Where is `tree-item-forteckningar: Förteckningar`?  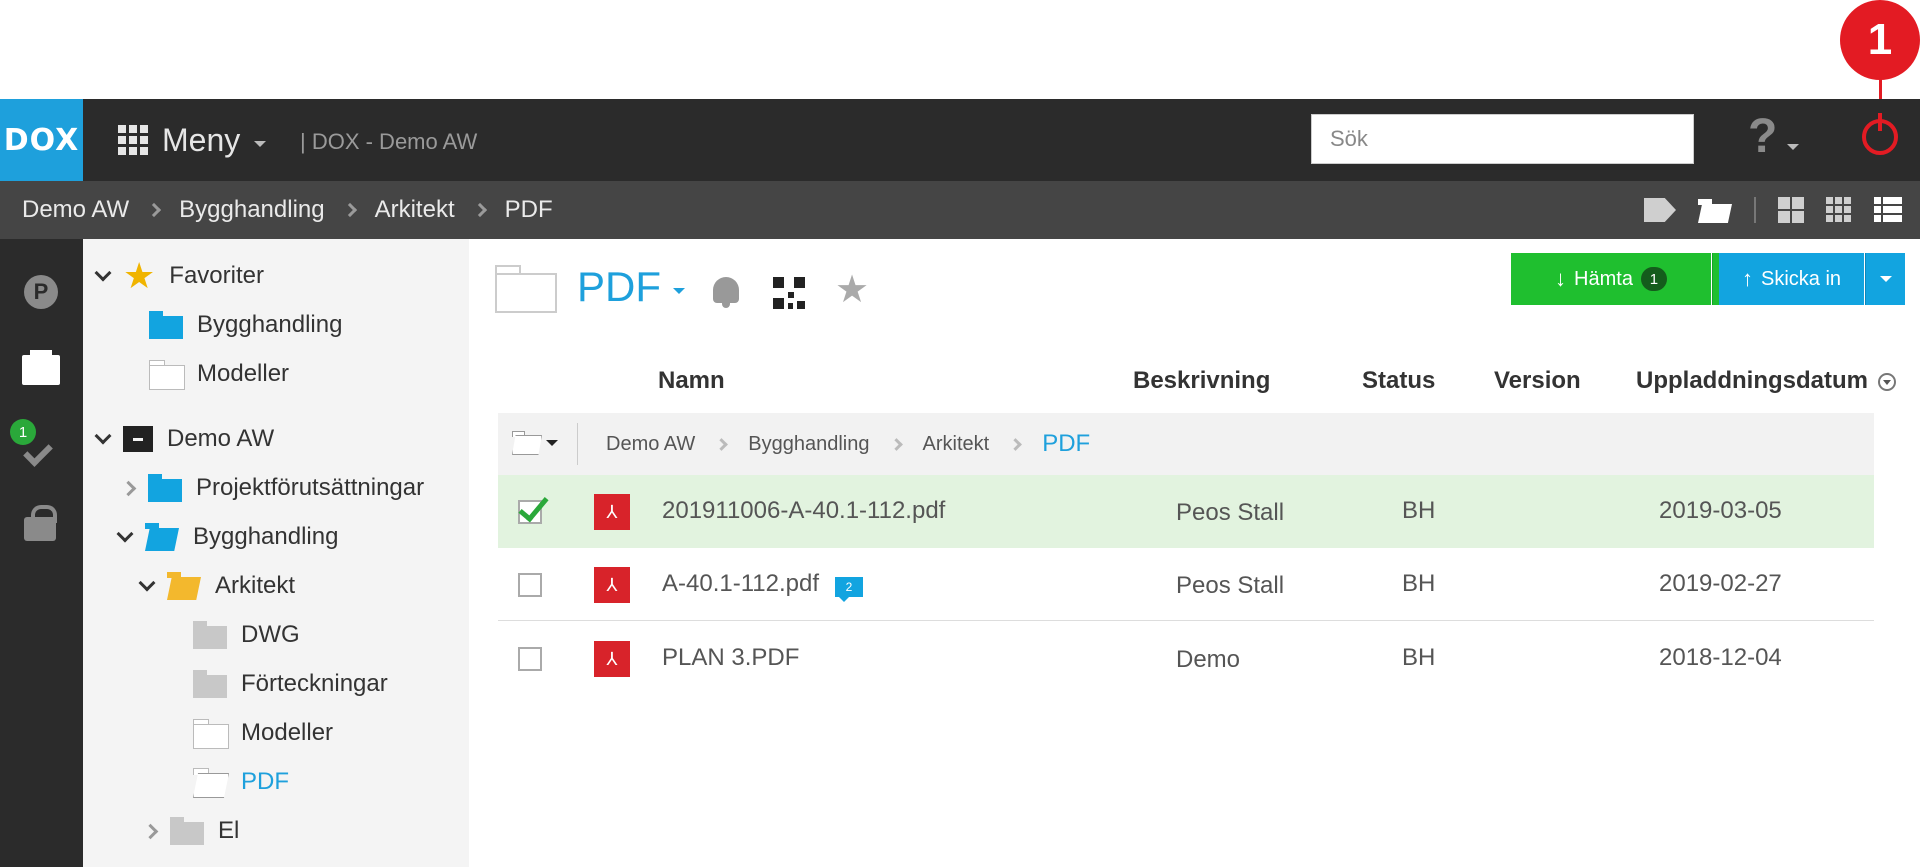 tree-item-forteckningar: Förteckningar is located at coordinates (290, 684).